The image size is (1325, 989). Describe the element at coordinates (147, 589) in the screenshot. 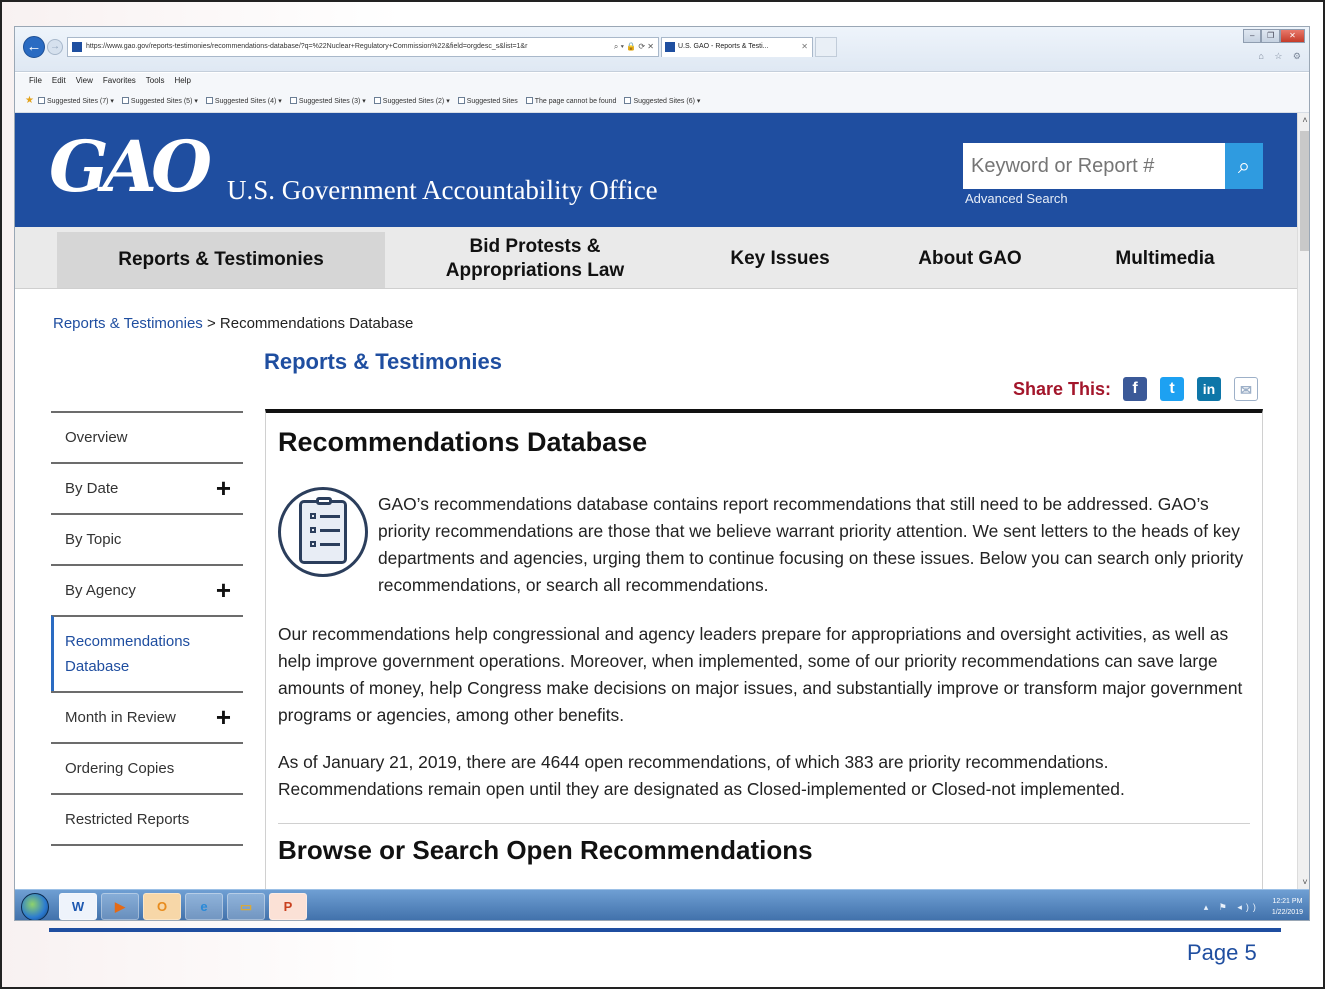

I see `sidebar-item-by-agency: By Agency +` at that location.